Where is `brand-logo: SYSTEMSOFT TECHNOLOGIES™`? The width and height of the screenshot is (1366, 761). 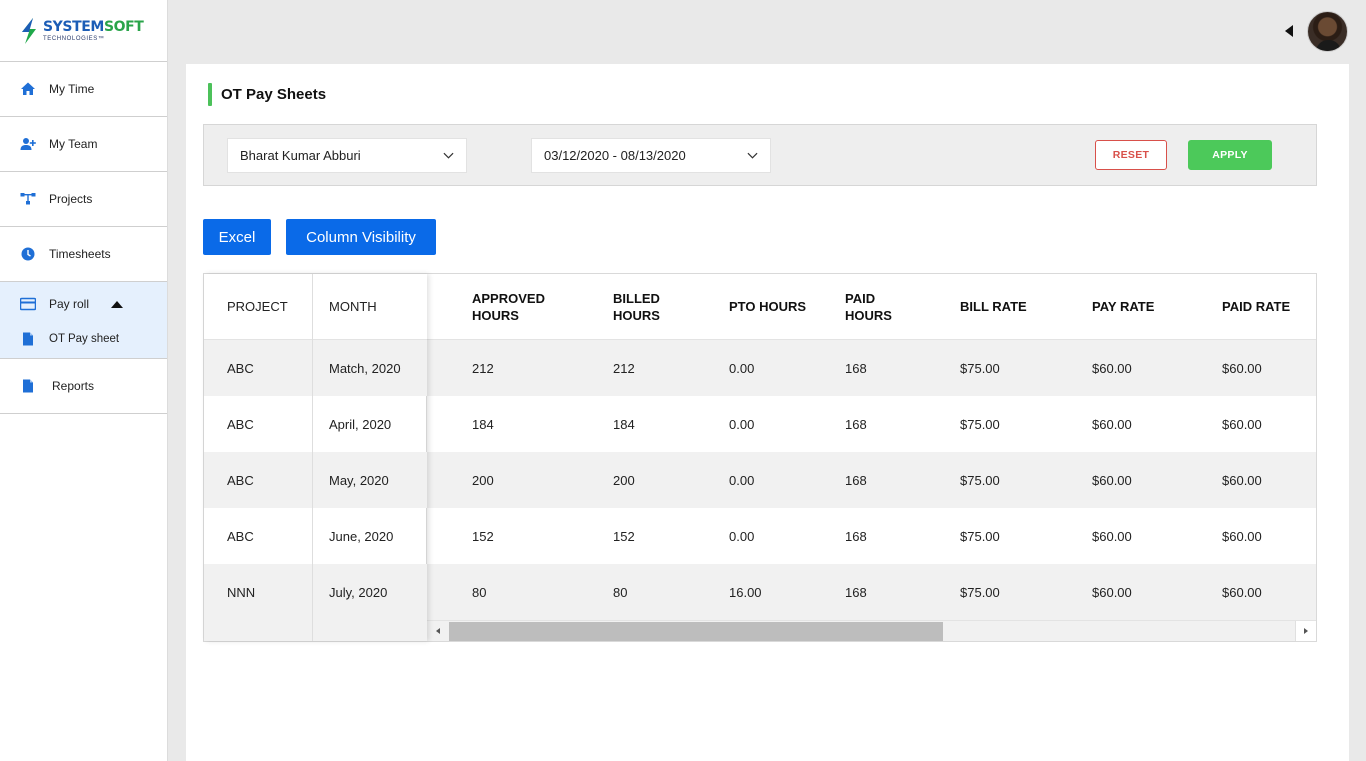 brand-logo: SYSTEMSOFT TECHNOLOGIES™ is located at coordinates (83, 31).